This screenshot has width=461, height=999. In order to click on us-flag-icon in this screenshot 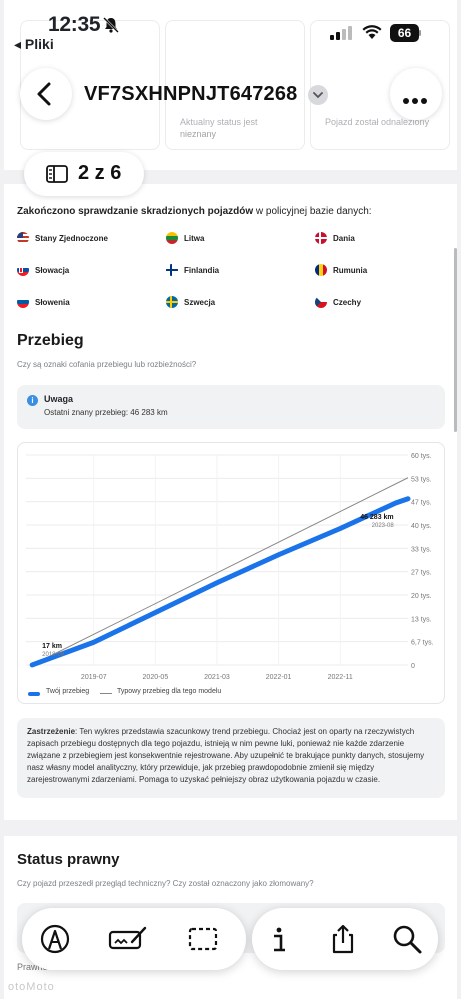, I will do `click(23, 238)`.